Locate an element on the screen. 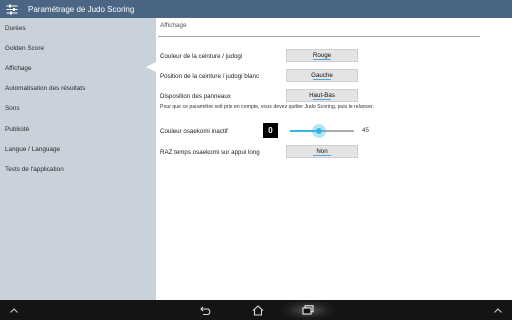 Image resolution: width=512 pixels, height=320 pixels. selection-pointer is located at coordinates (151, 67).